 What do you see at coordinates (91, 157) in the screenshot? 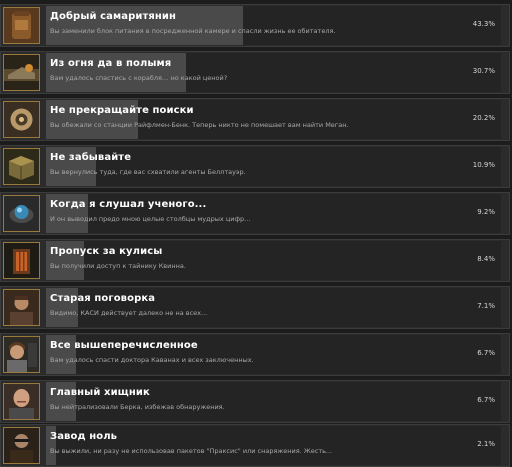
I see `achievement-title: Не забывайте` at bounding box center [91, 157].